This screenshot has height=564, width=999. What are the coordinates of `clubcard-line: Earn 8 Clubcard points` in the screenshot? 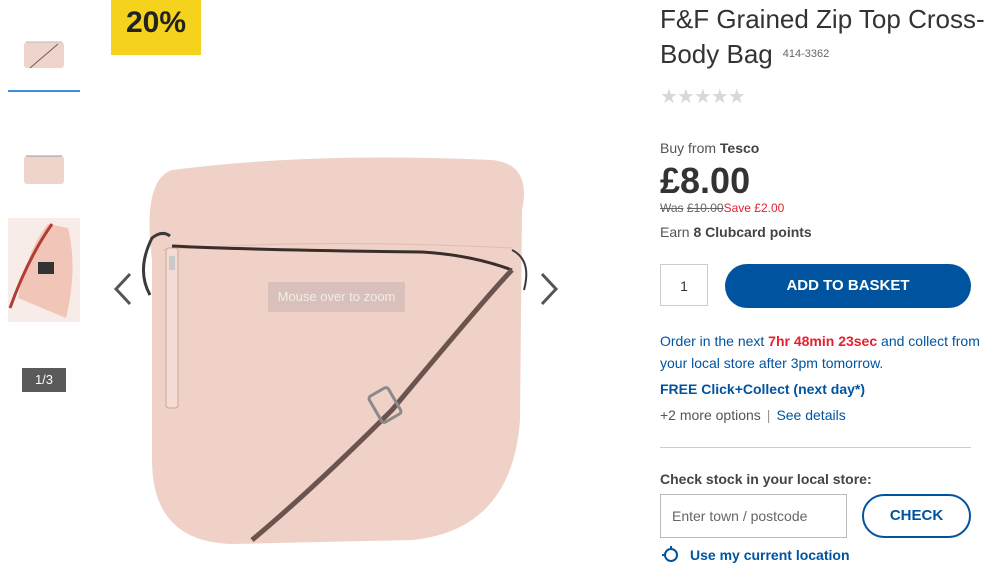 It's located at (736, 232).